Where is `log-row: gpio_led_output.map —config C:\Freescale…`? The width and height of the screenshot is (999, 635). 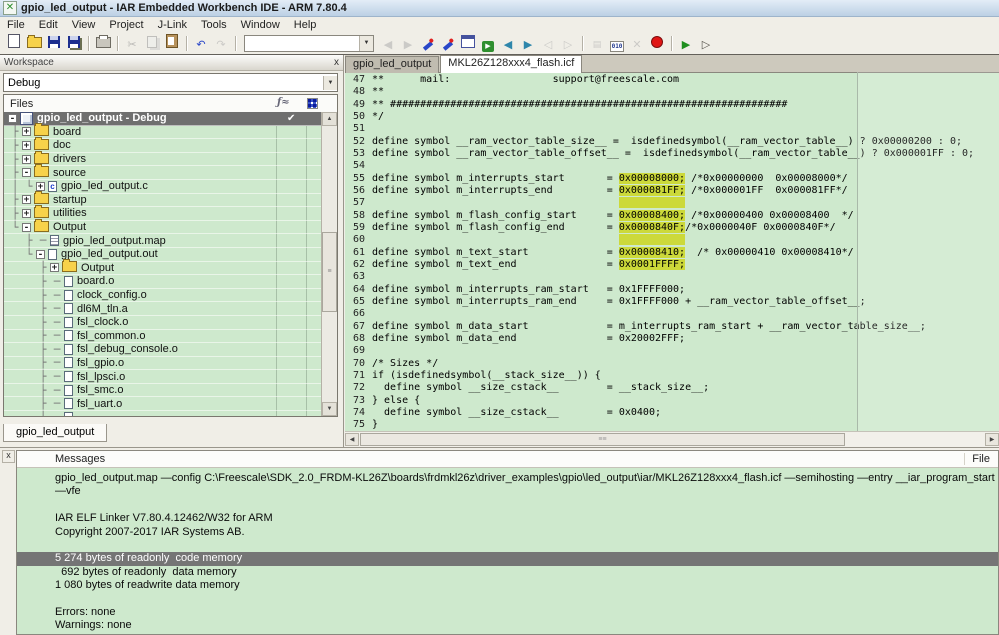 log-row: gpio_led_output.map —config C:\Freescale… is located at coordinates (507, 478).